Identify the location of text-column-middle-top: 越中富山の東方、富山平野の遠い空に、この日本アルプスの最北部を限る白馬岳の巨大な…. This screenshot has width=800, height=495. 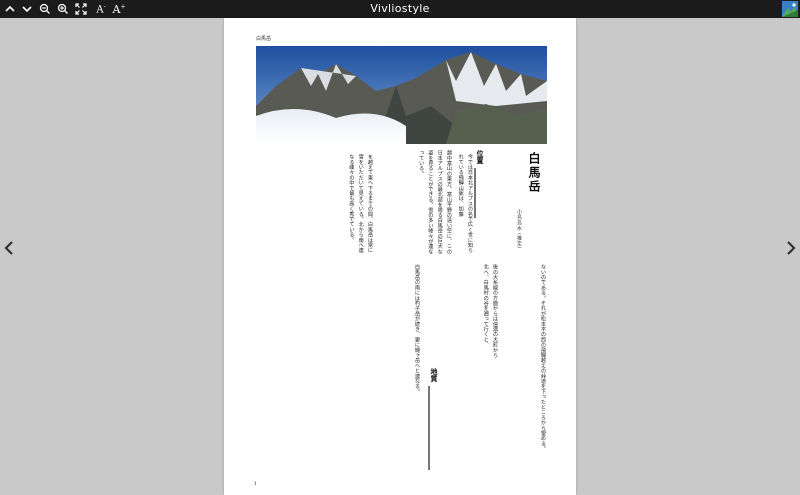
(435, 202).